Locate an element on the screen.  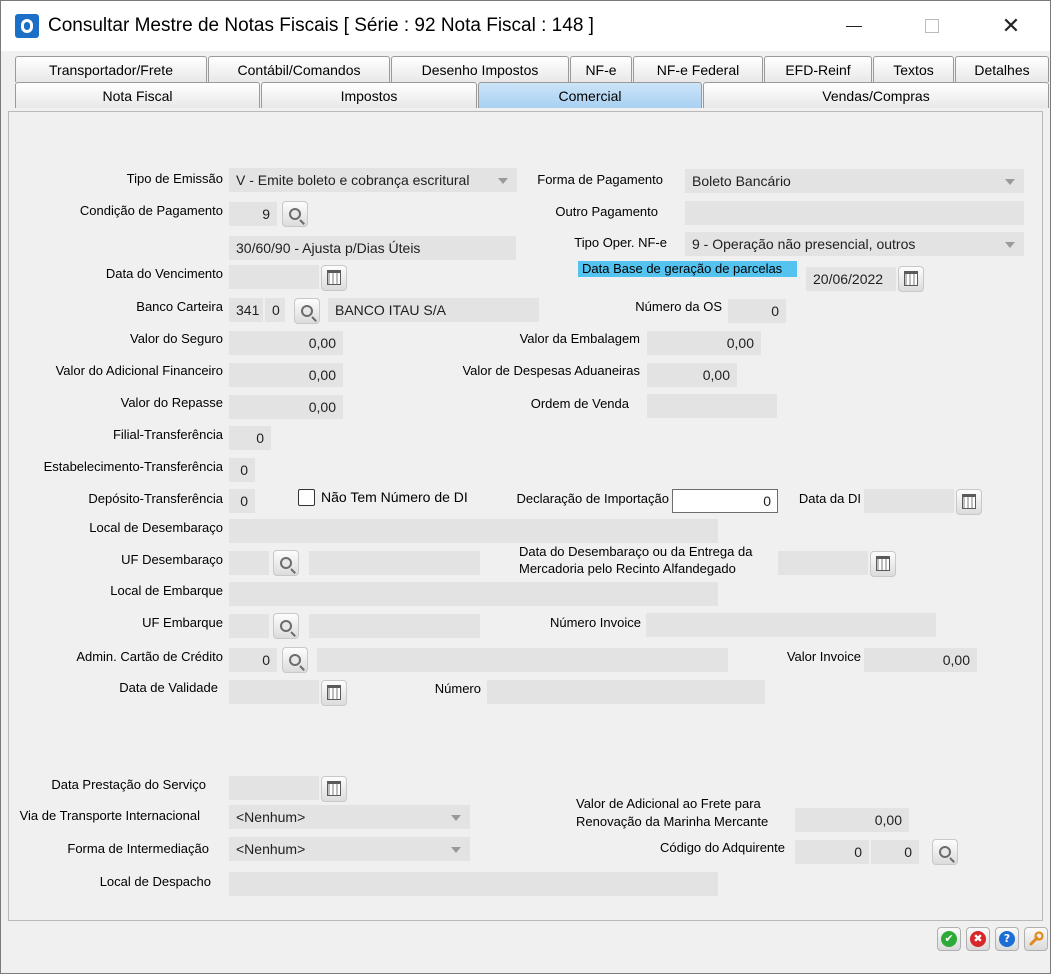
close-button: ✕ is located at coordinates (1011, 26).